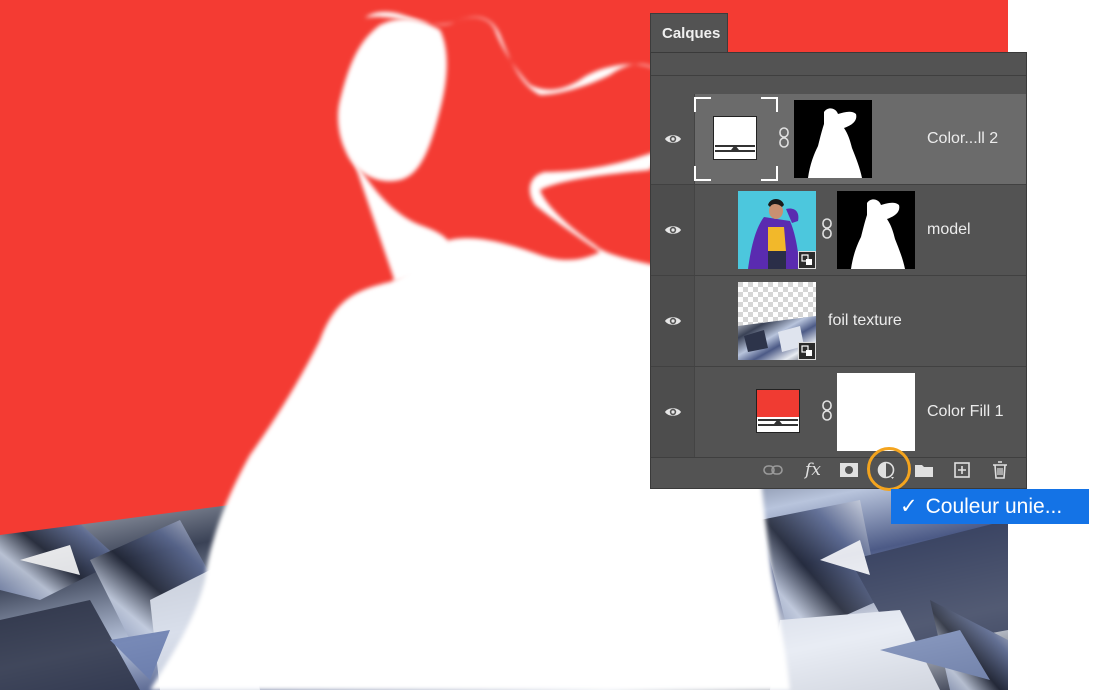 The width and height of the screenshot is (1100, 690). What do you see at coordinates (777, 321) in the screenshot?
I see `foil-texture-thumbnail` at bounding box center [777, 321].